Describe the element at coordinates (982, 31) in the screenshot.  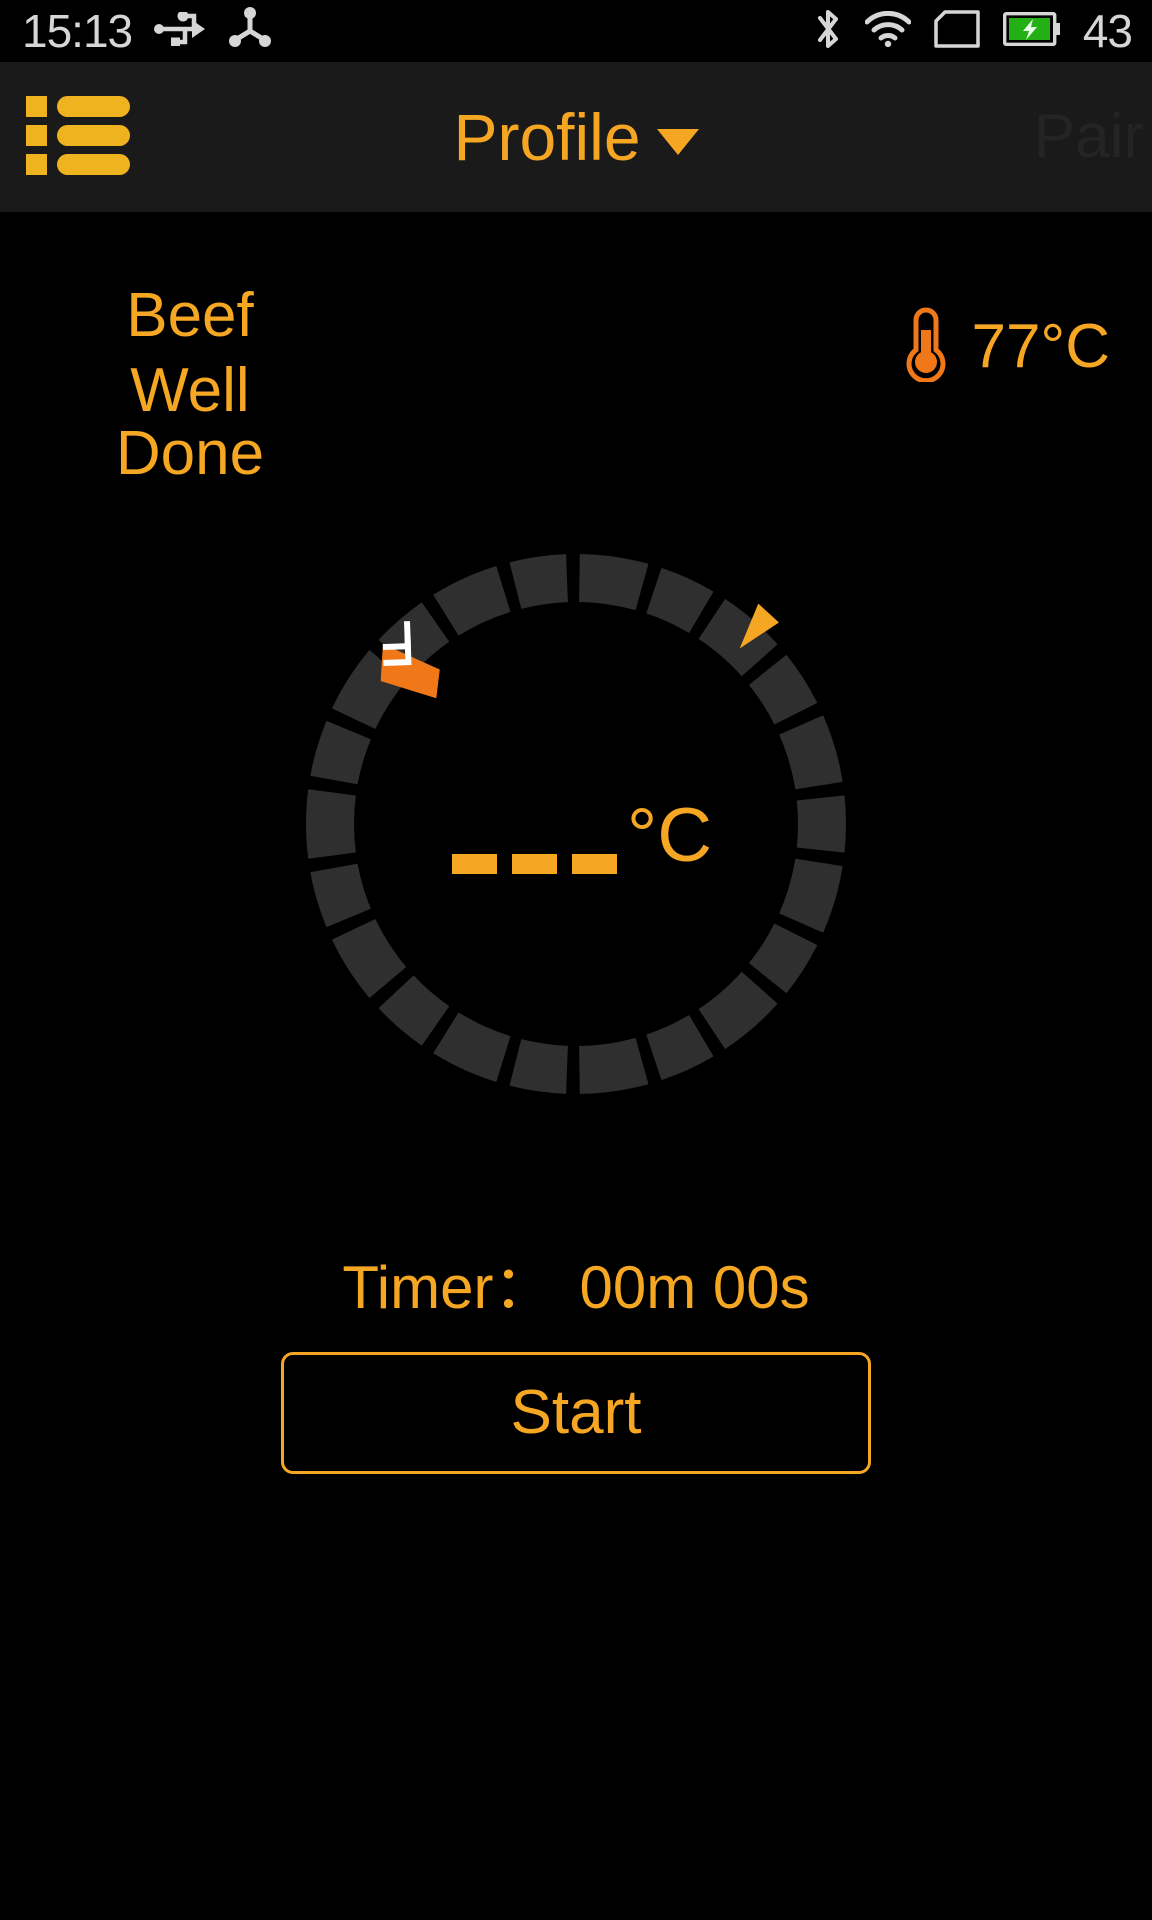
I see `status-bar-right: 43` at that location.